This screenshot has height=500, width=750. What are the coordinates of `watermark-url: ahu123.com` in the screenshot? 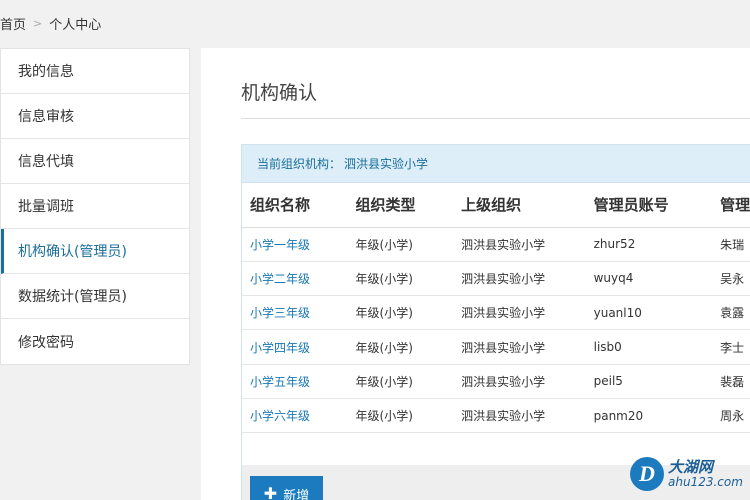 It's located at (705, 481).